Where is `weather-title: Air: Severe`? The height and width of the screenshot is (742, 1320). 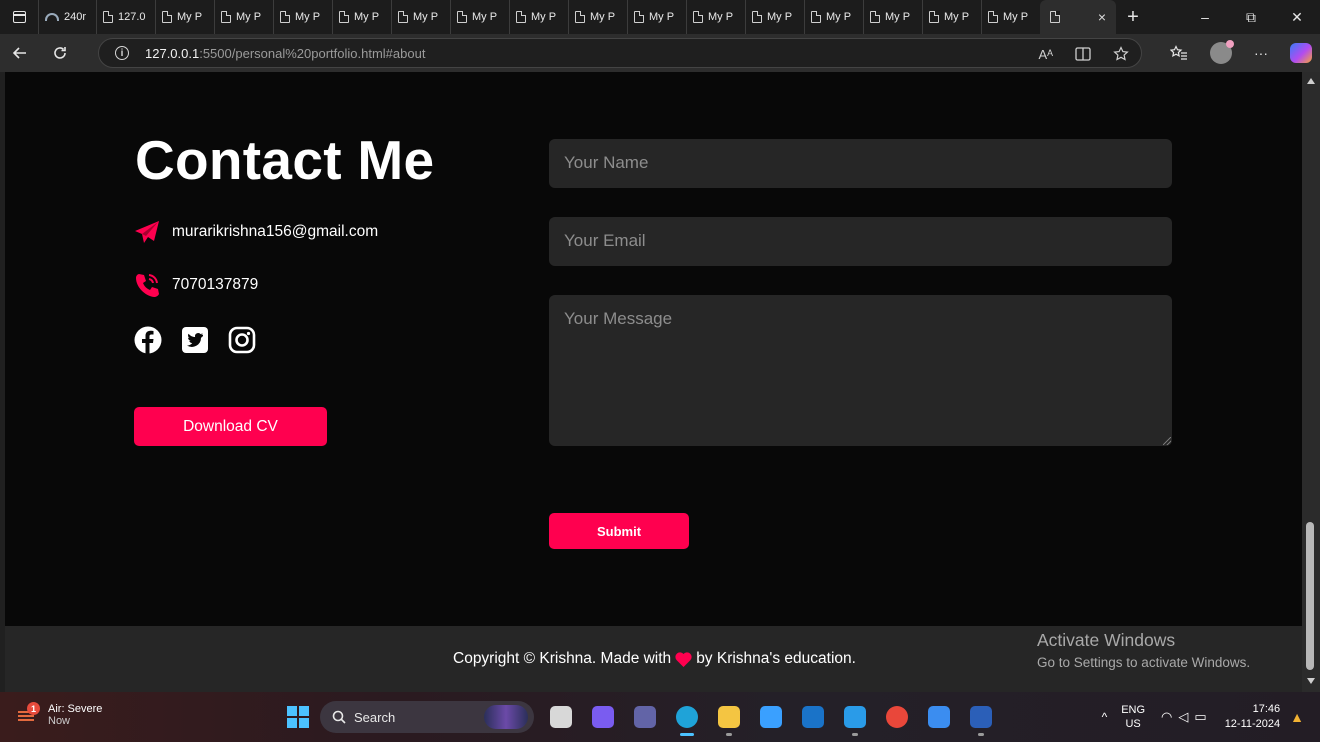 weather-title: Air: Severe is located at coordinates (75, 709).